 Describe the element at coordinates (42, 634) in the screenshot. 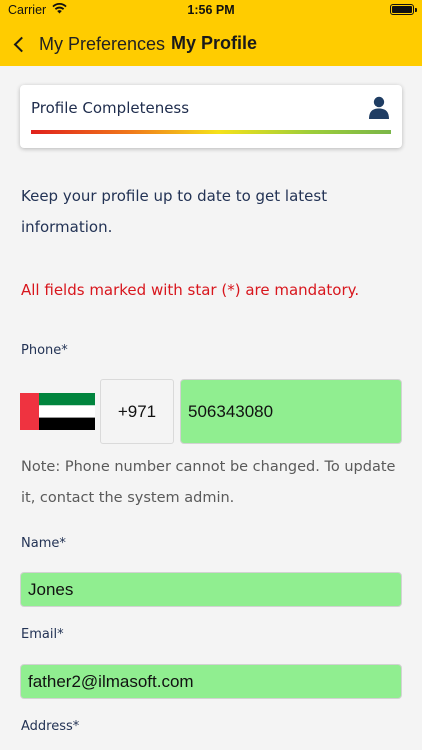

I see `email-label: Email*` at that location.